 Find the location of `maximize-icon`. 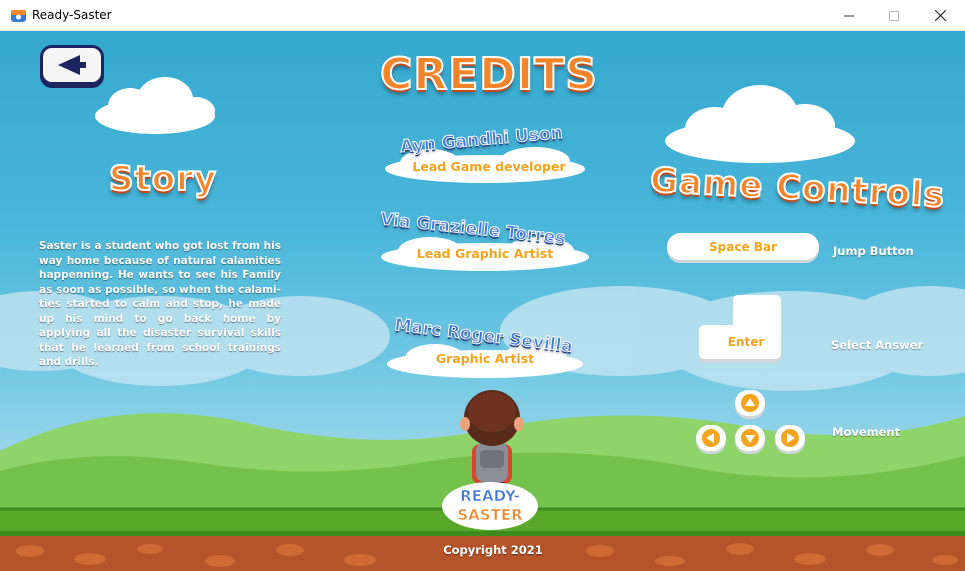

maximize-icon is located at coordinates (894, 15).